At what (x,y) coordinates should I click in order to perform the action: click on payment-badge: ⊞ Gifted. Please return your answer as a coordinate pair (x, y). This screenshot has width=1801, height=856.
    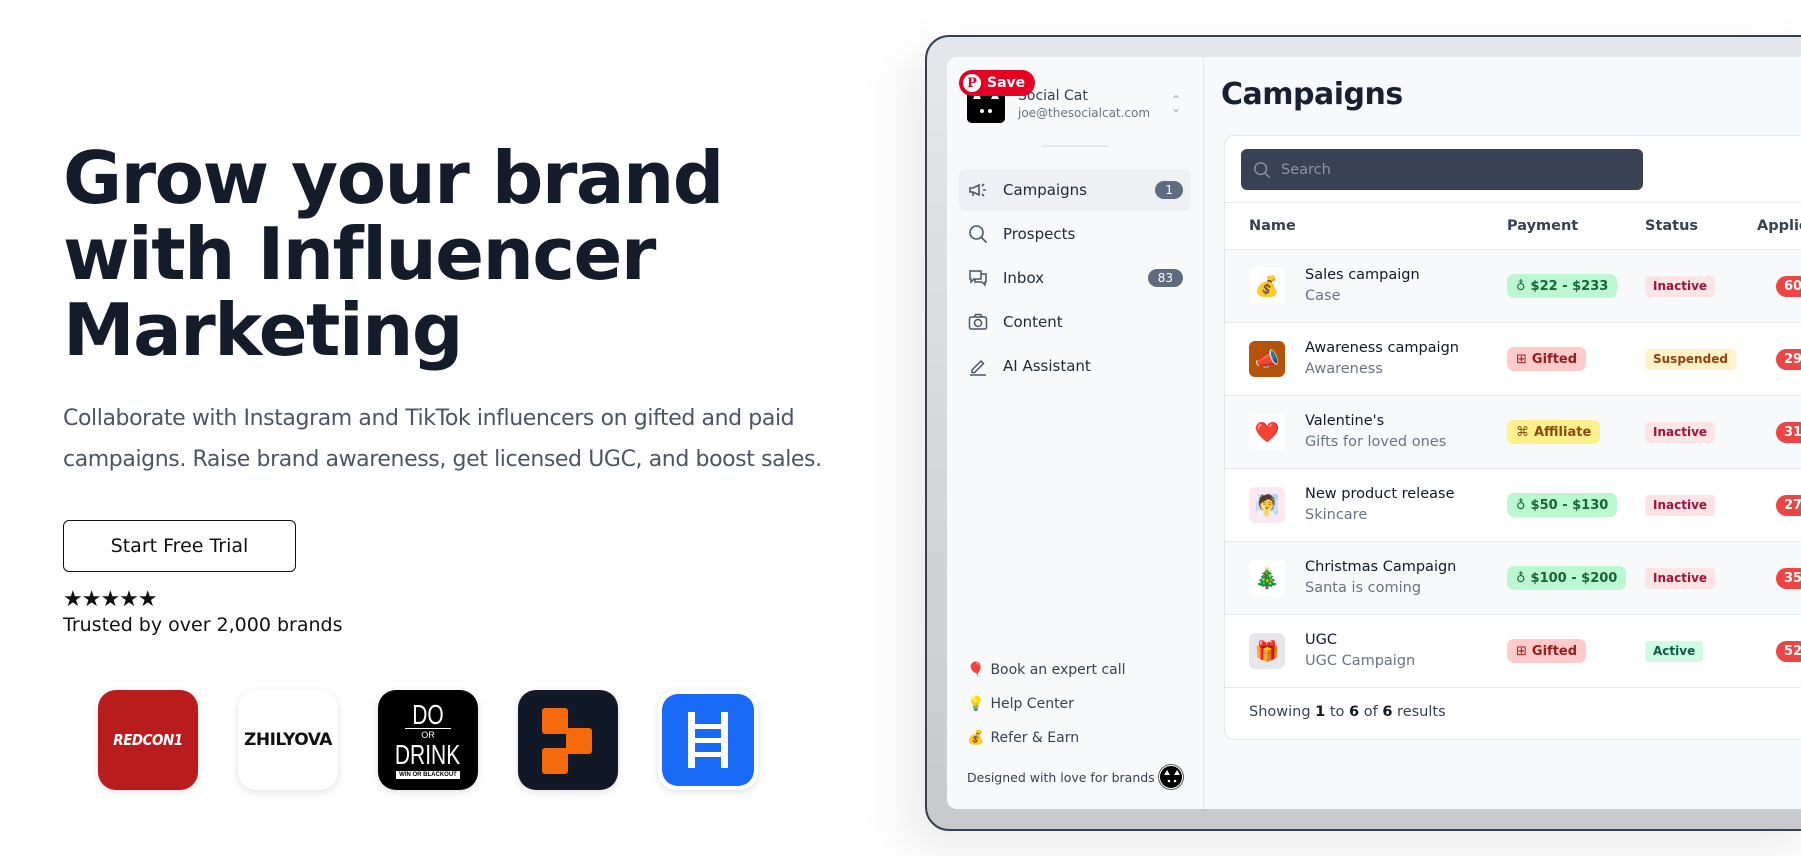
    Looking at the image, I should click on (1547, 651).